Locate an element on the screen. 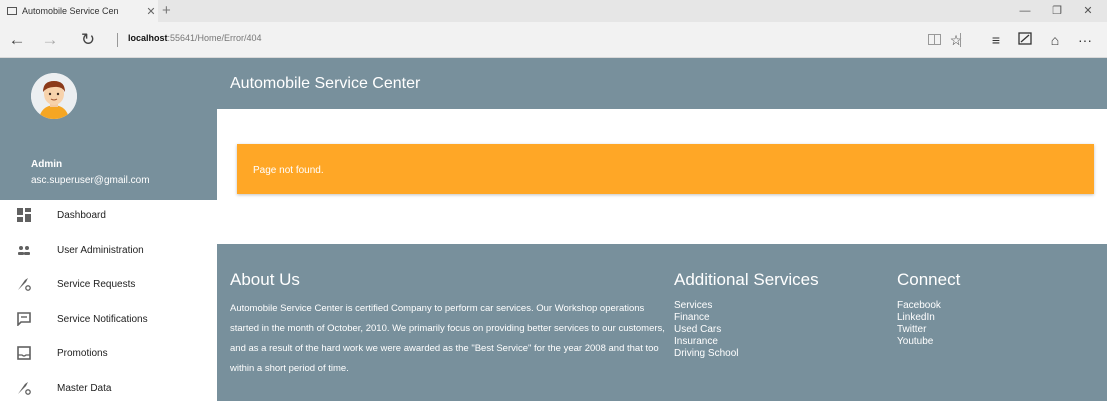 The image size is (1107, 403). footer-link-insurance: Insurance is located at coordinates (706, 342).